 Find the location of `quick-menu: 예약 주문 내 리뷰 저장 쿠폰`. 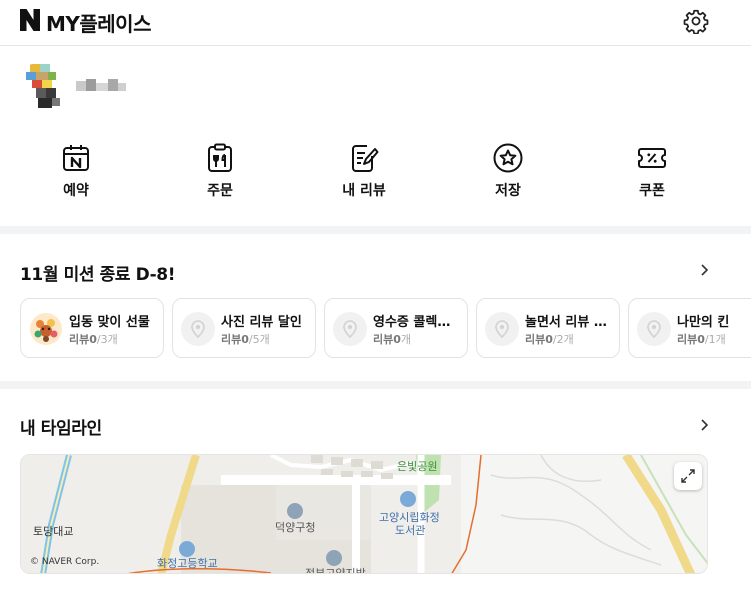

quick-menu: 예약 주문 내 리뷰 저장 쿠폰 is located at coordinates (375, 173).